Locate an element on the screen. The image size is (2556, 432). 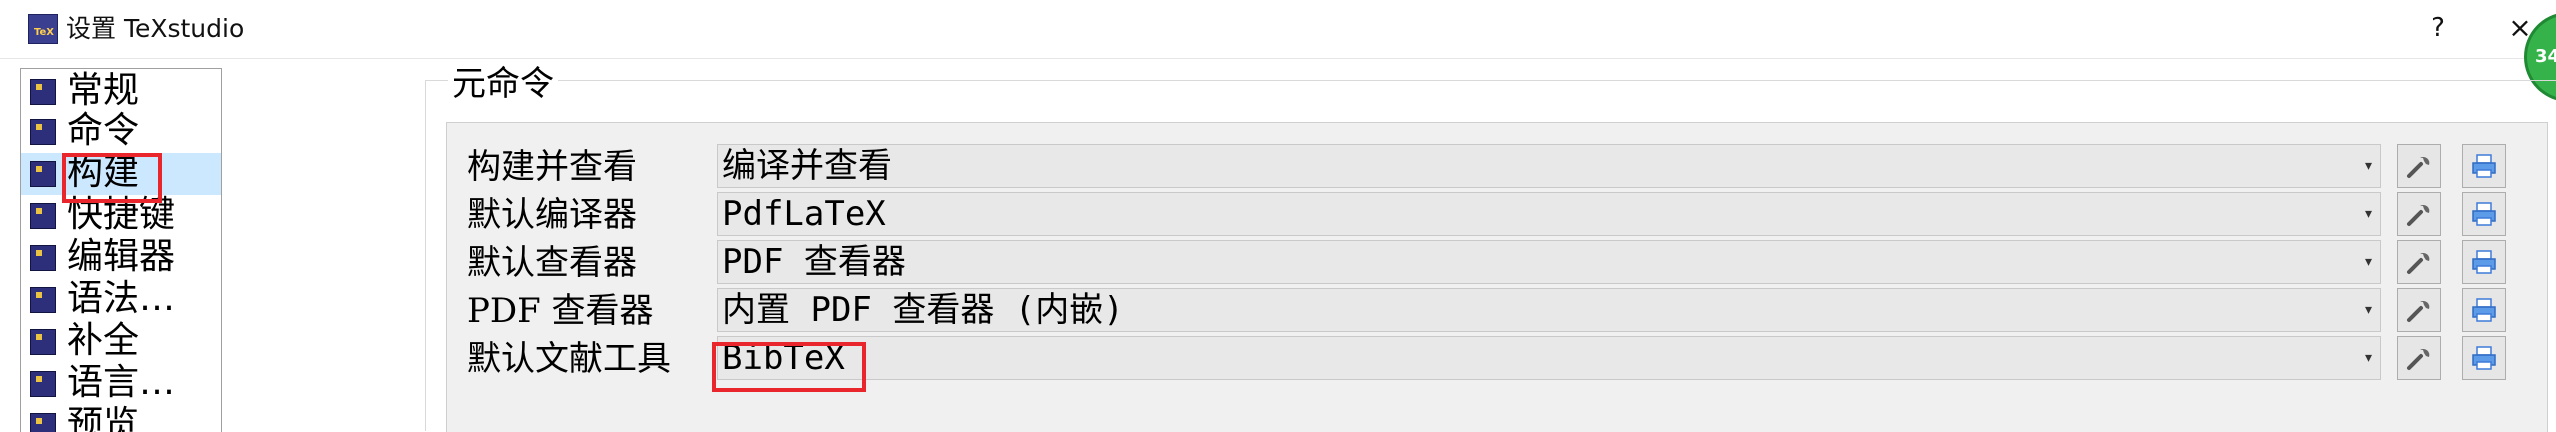
command-label: 默认编译器 is located at coordinates (552, 215).